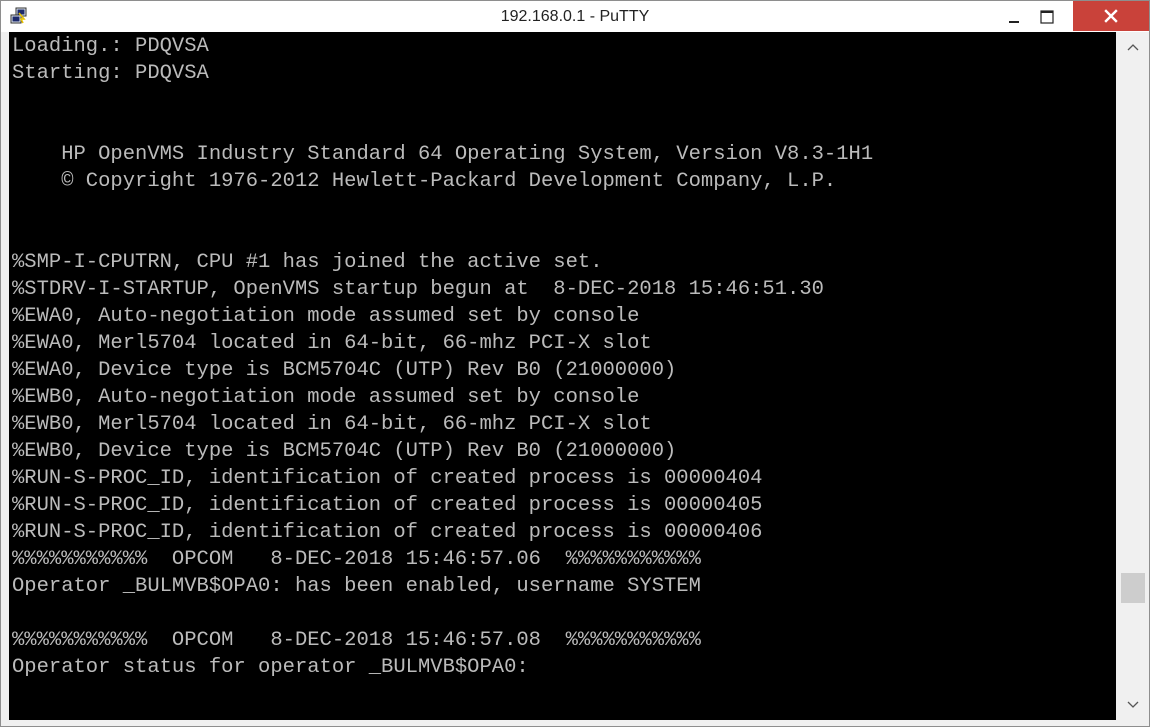  I want to click on chevron-down-icon, so click(1132, 704).